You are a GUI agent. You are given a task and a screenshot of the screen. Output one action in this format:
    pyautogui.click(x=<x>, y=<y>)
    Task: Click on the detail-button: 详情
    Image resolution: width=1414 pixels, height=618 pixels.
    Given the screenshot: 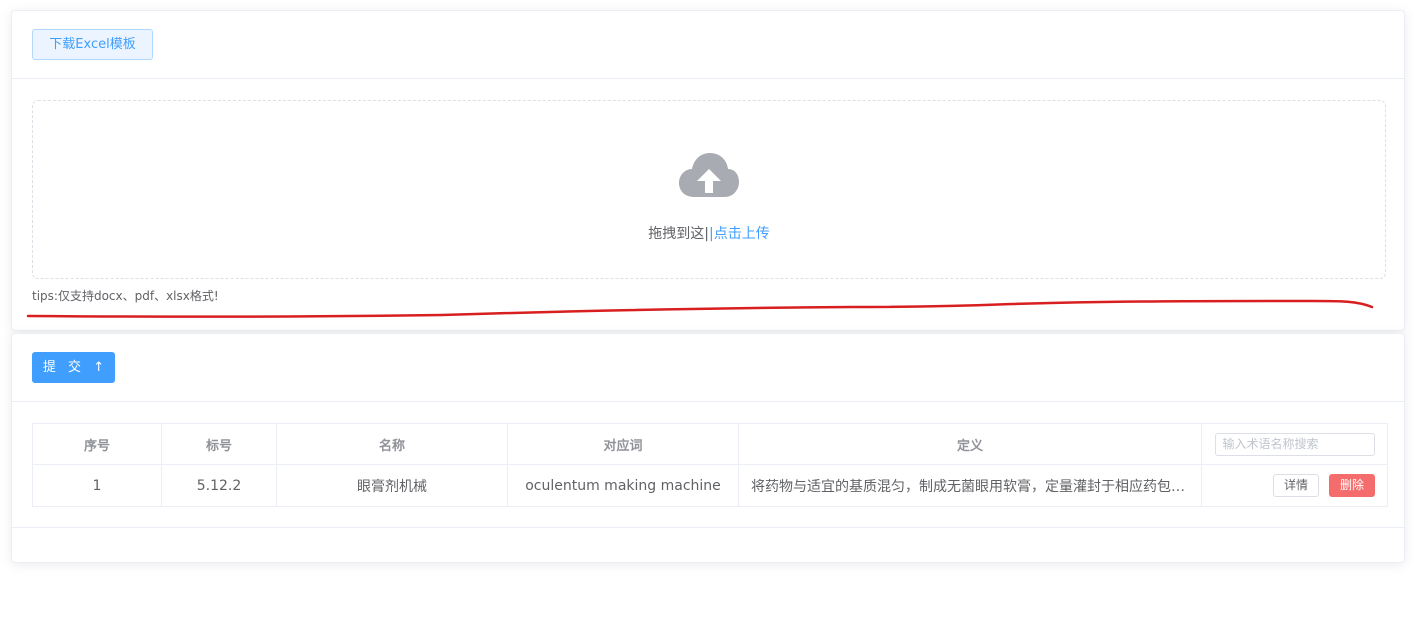 What is the action you would take?
    pyautogui.click(x=1295, y=485)
    